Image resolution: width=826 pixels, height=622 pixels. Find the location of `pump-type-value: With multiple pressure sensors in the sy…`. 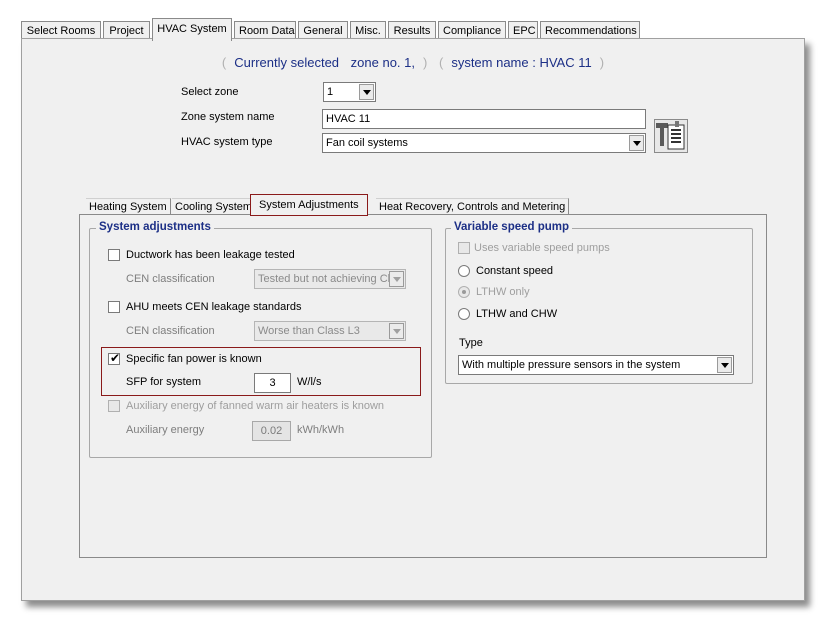

pump-type-value: With multiple pressure sensors in the sy… is located at coordinates (571, 365).